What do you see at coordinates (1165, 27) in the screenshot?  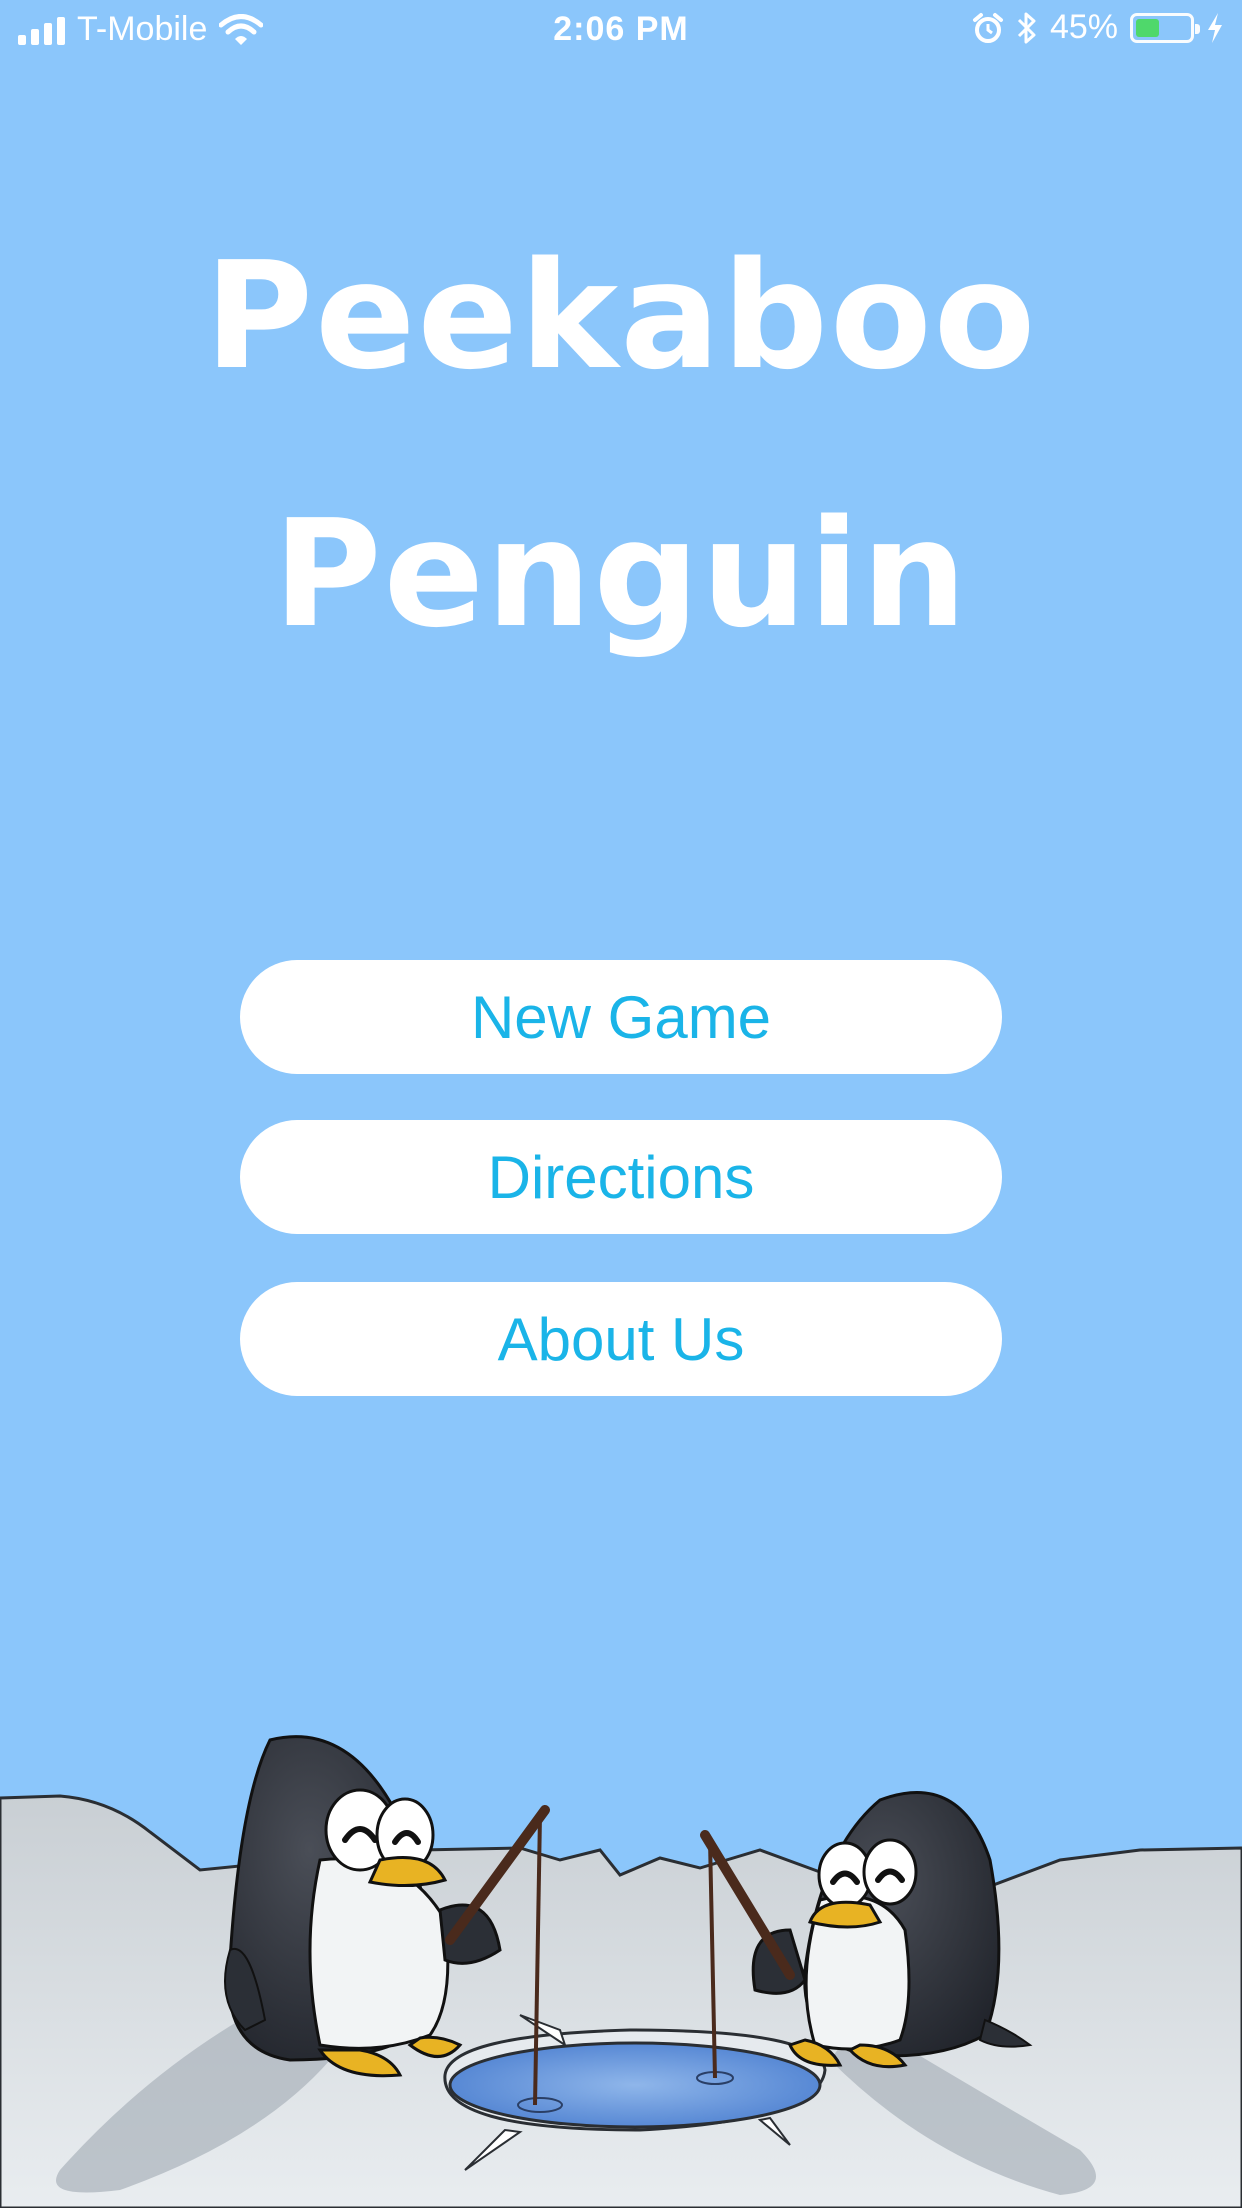 I see `battery-icon` at bounding box center [1165, 27].